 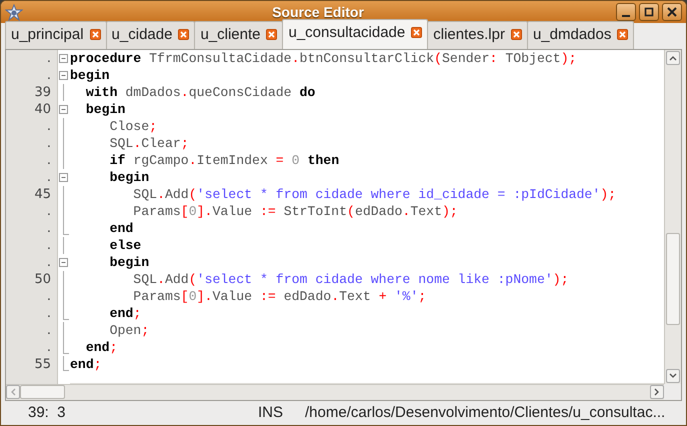 I want to click on minimize-icon, so click(x=626, y=16).